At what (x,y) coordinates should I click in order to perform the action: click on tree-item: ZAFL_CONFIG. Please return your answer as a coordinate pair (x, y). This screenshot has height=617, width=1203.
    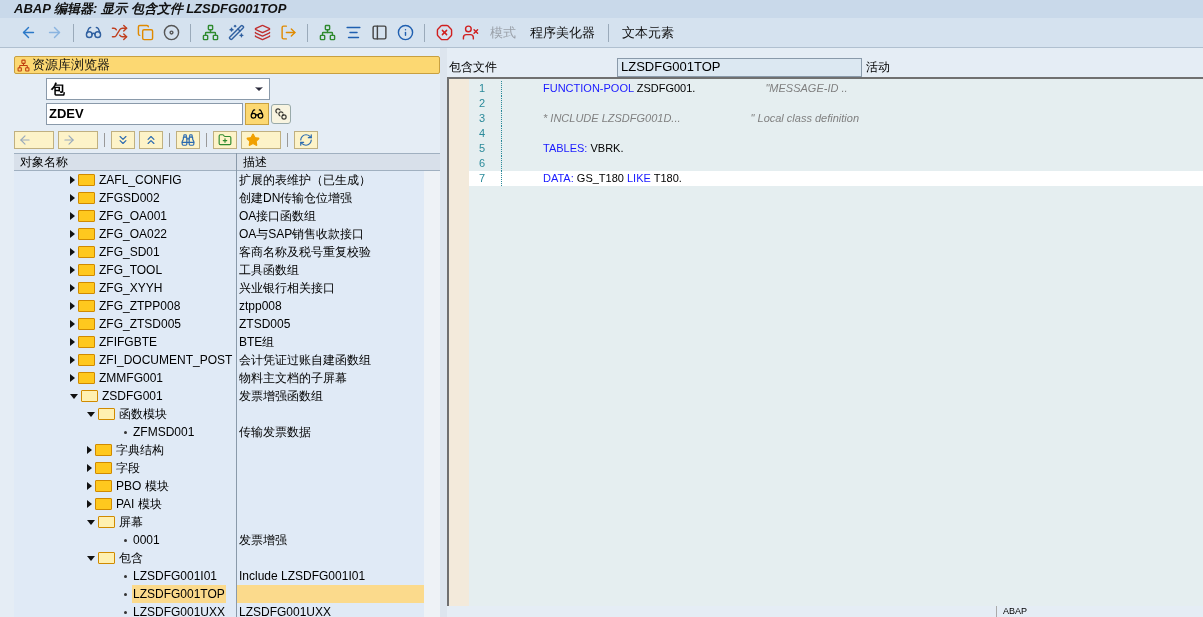
    Looking at the image, I should click on (140, 180).